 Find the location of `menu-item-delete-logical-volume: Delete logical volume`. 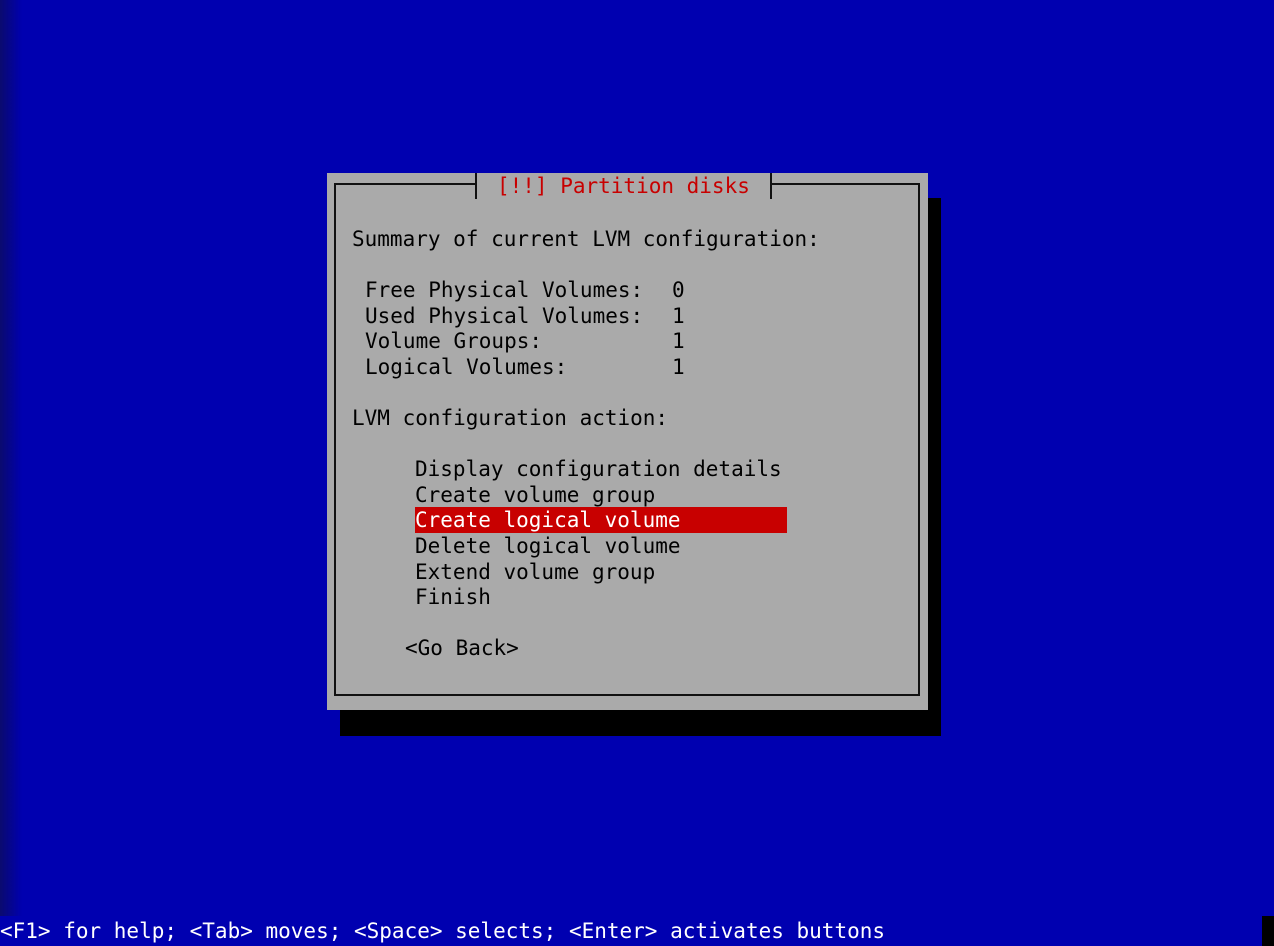

menu-item-delete-logical-volume: Delete logical volume is located at coordinates (601, 546).